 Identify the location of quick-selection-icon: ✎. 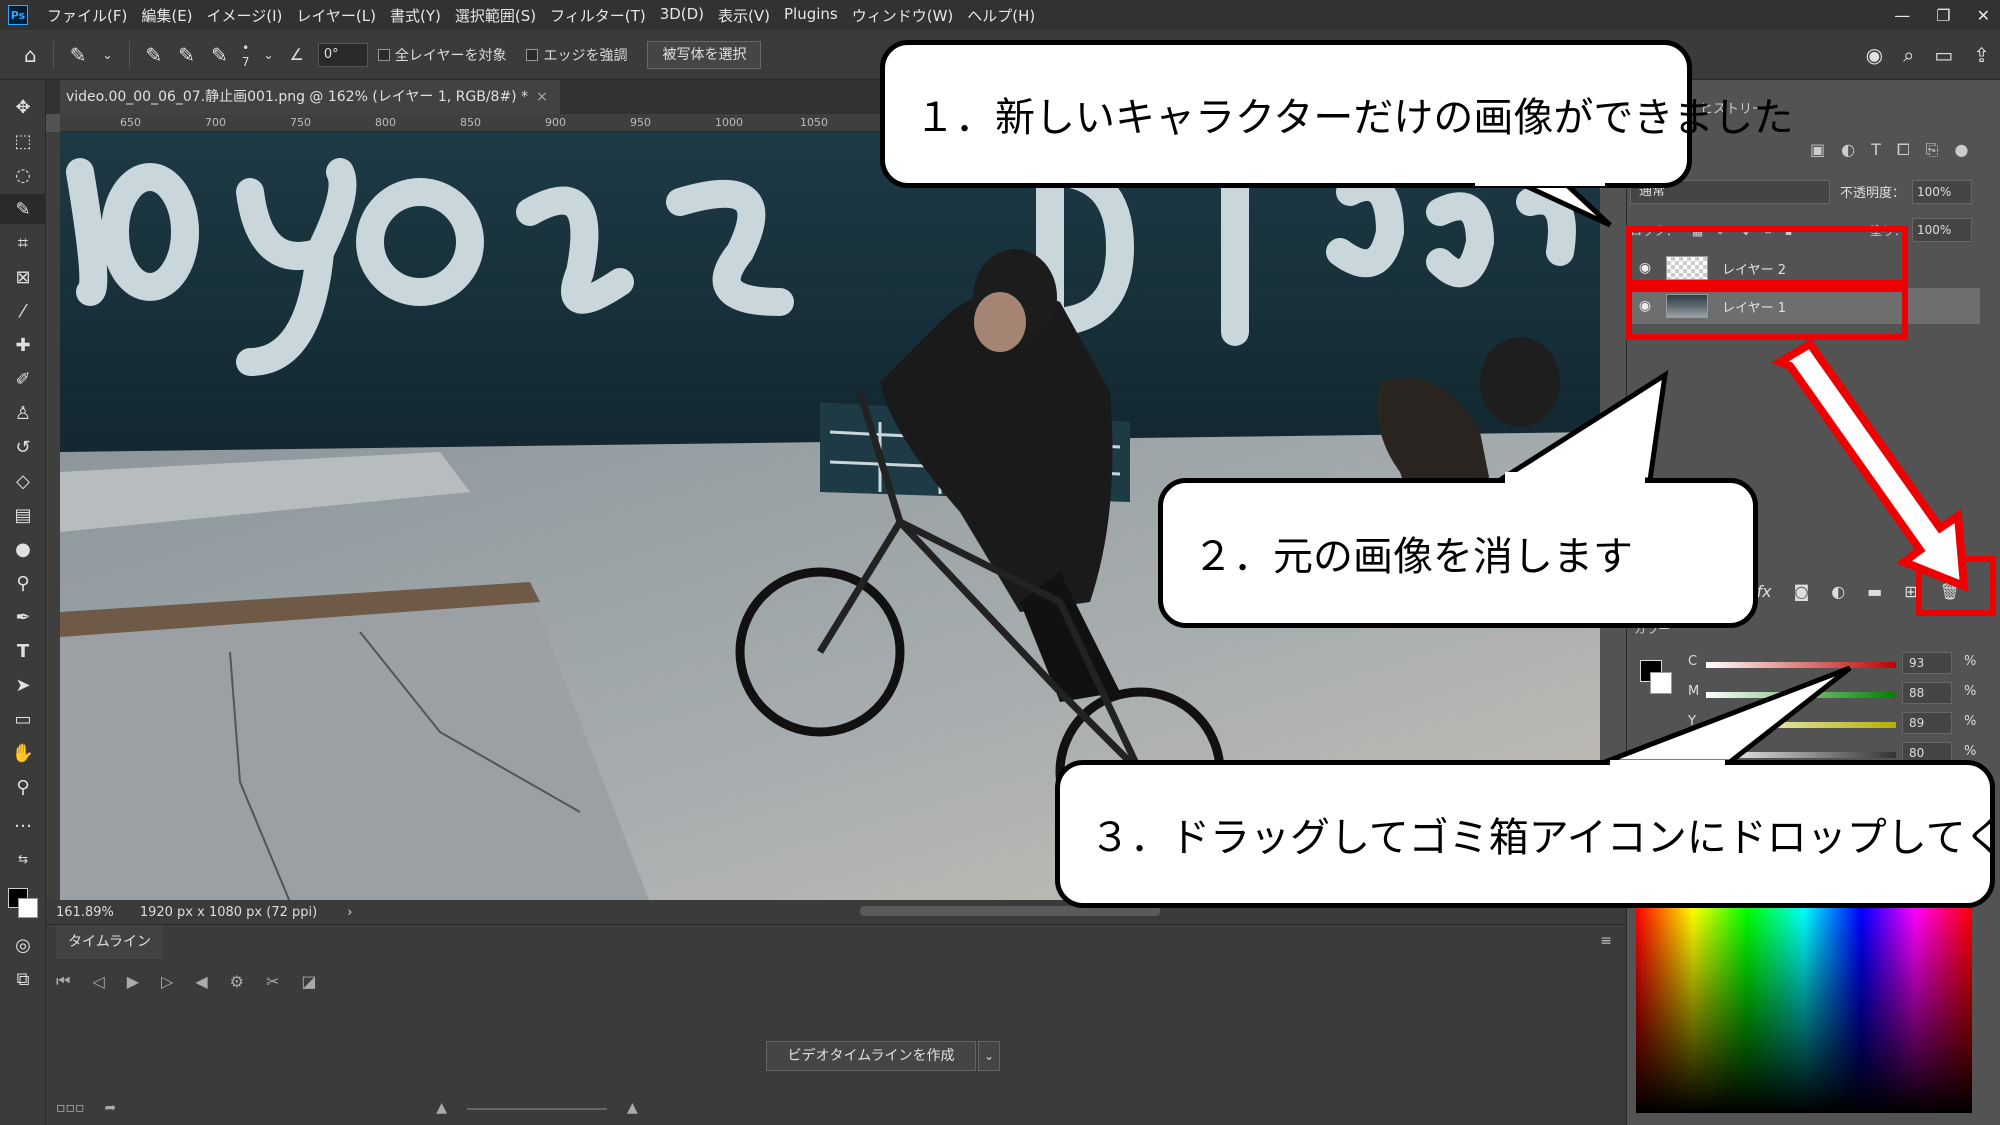
(78, 55).